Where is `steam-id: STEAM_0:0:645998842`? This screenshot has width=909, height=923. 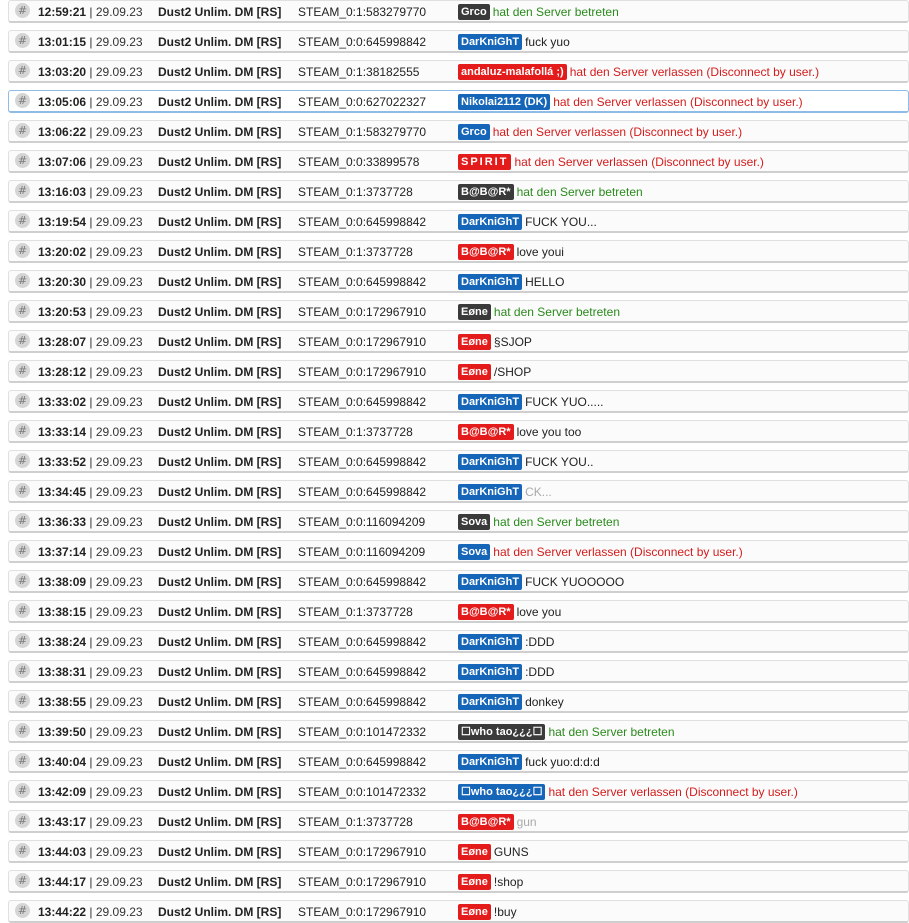 steam-id: STEAM_0:0:645998842 is located at coordinates (362, 762).